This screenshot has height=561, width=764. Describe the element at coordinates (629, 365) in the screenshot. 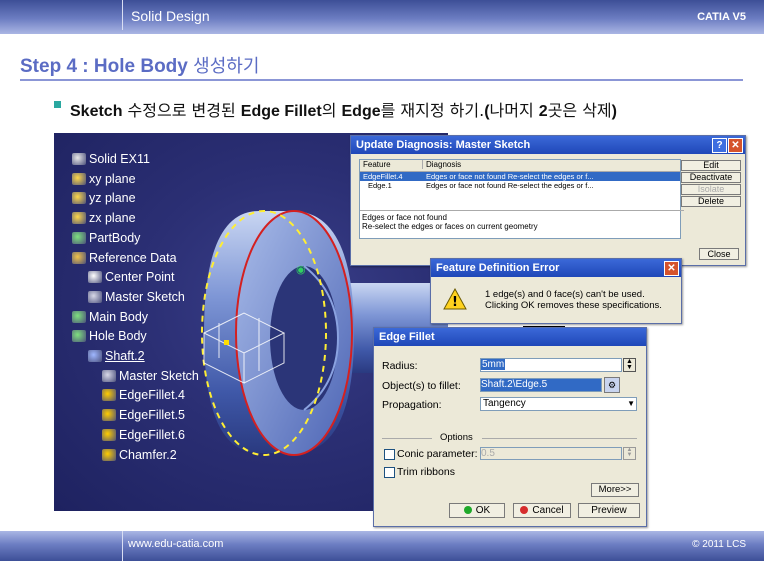

I see `radius-spinner: ▲ ▼` at that location.